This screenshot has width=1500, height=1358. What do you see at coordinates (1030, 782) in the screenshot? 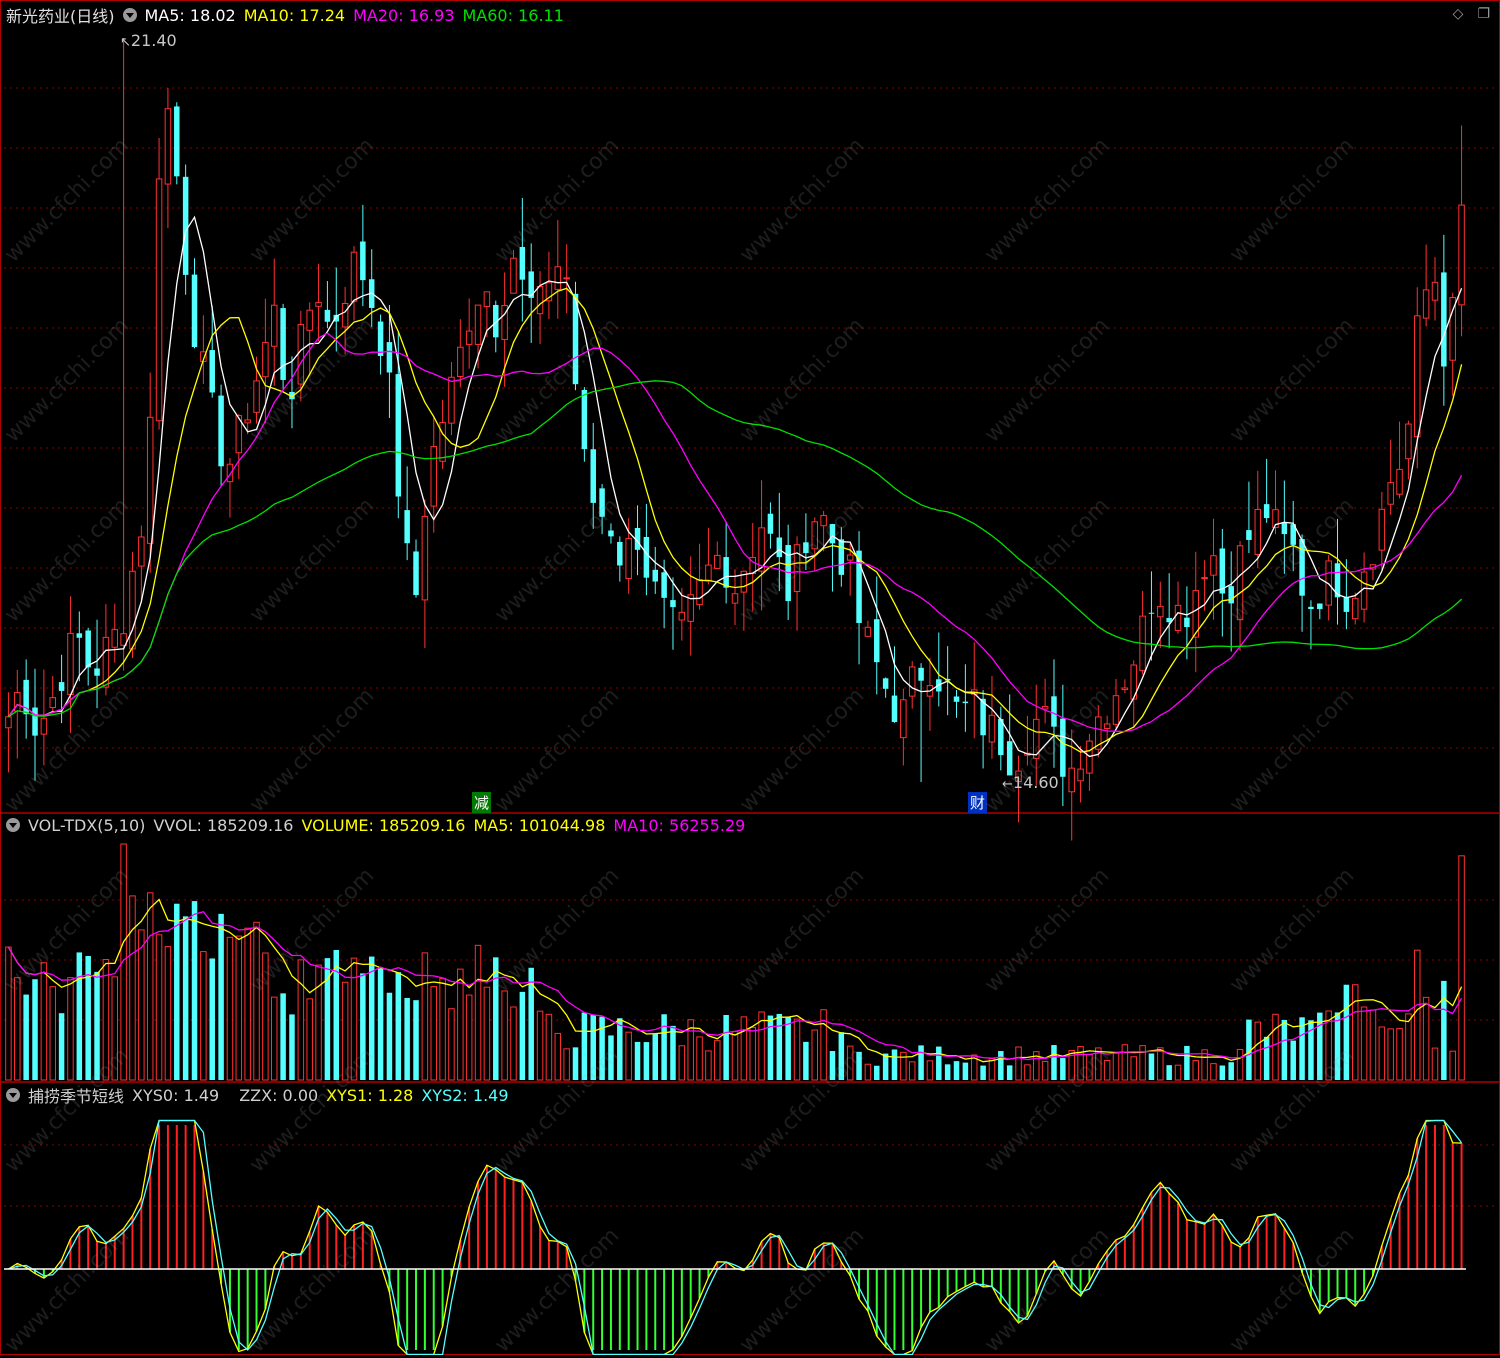
I see `low-price-label: ←14.60` at bounding box center [1030, 782].